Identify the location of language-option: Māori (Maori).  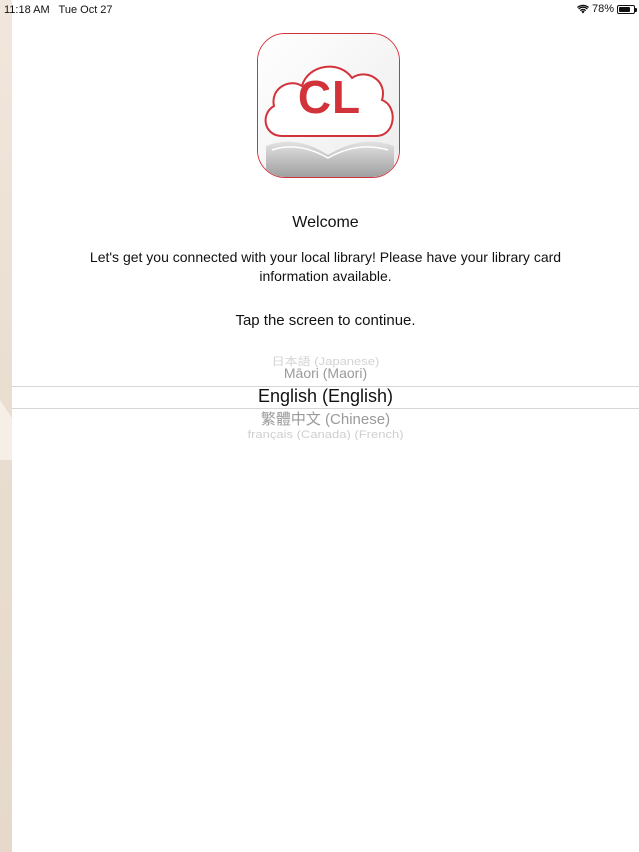
(325, 373).